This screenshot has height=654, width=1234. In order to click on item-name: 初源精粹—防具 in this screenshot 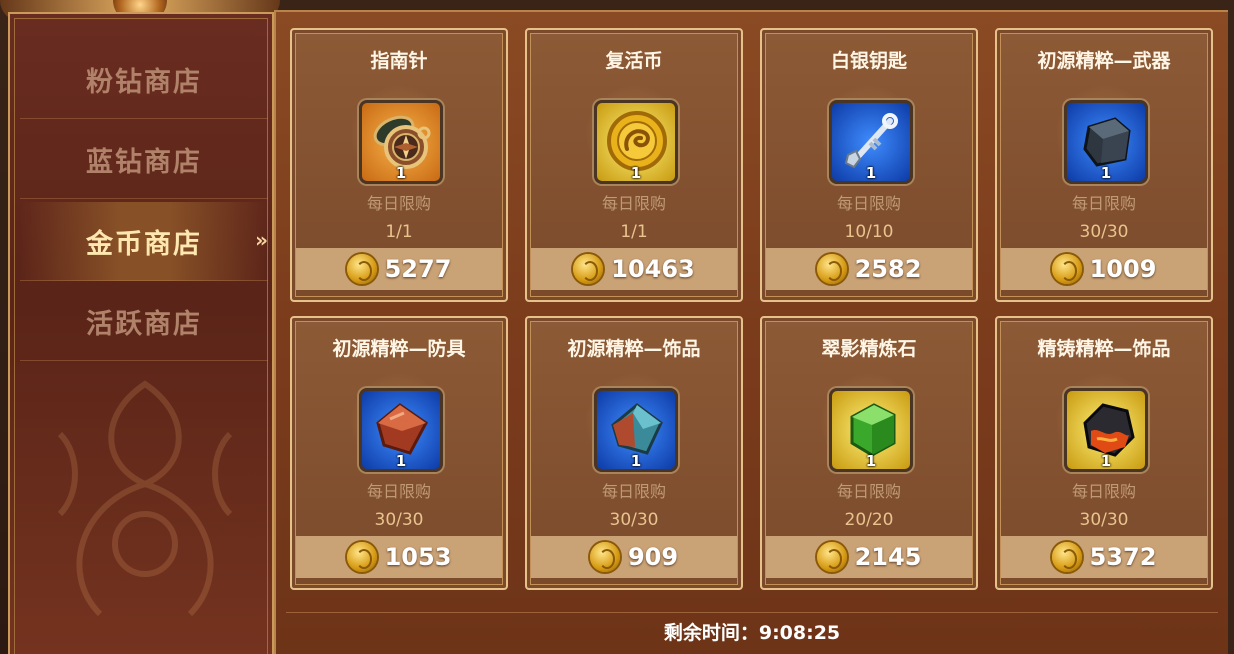, I will do `click(399, 349)`.